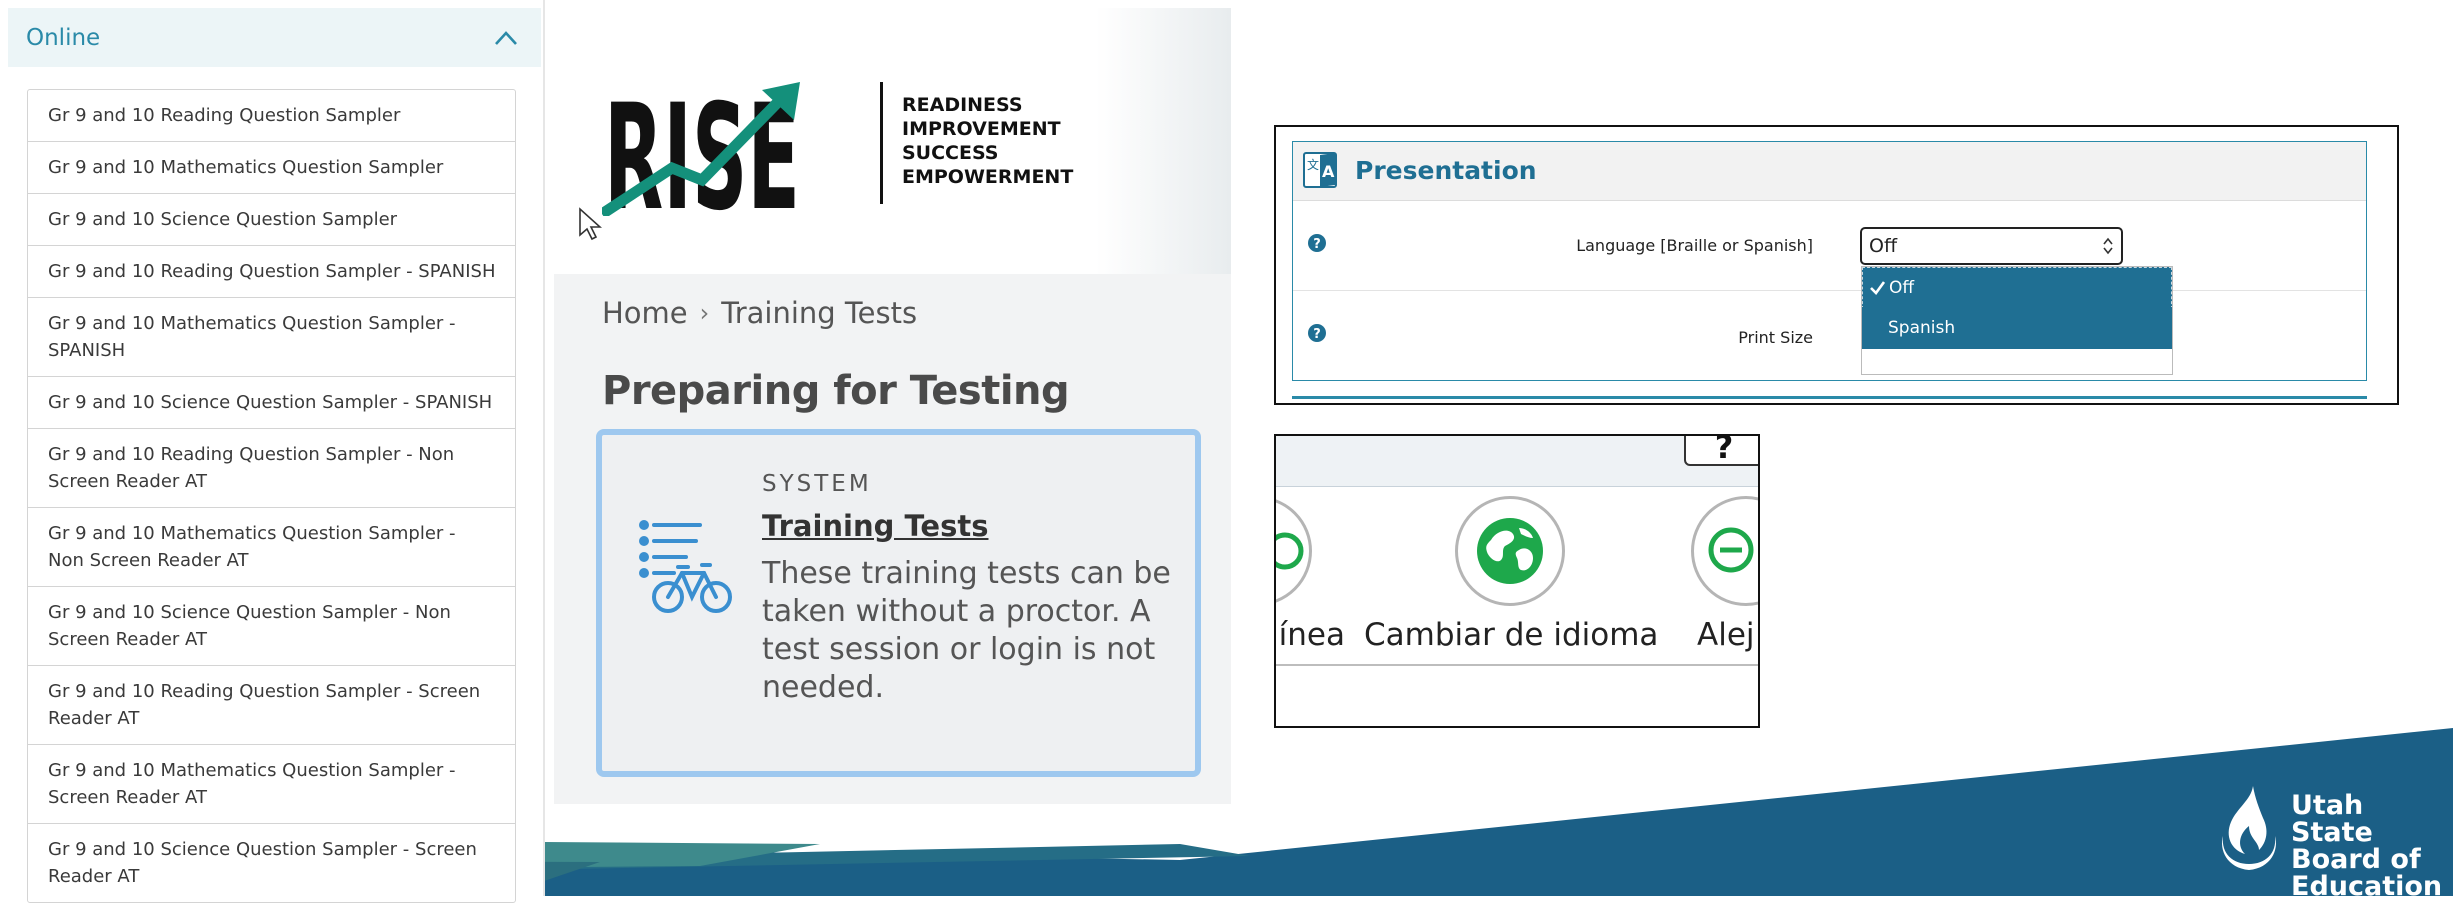 The width and height of the screenshot is (2453, 903). Describe the element at coordinates (1517, 461) in the screenshot. I see `tools-topbar: ?` at that location.